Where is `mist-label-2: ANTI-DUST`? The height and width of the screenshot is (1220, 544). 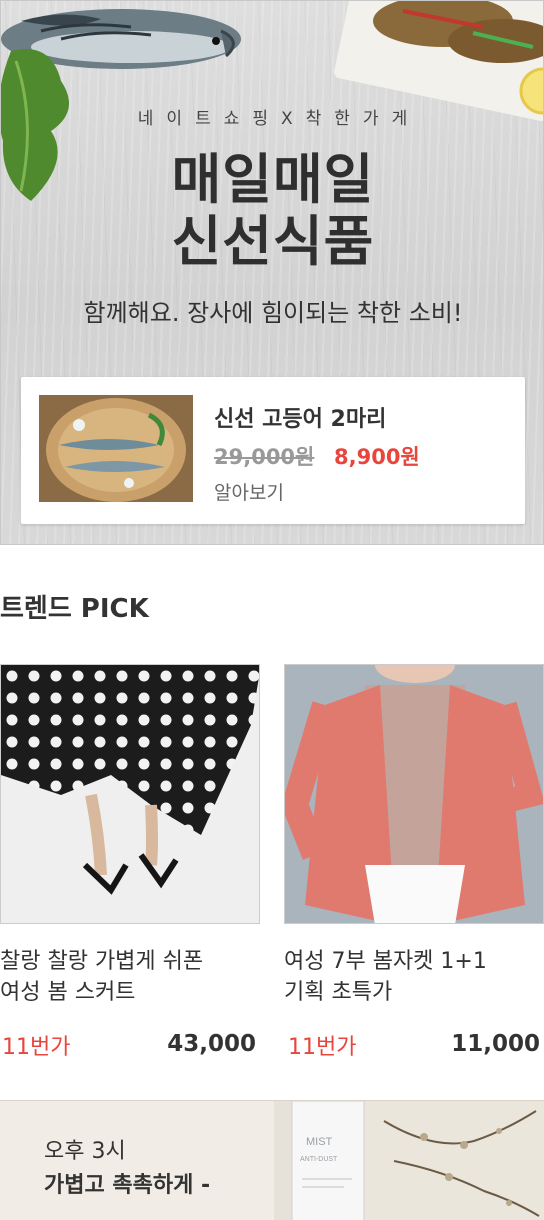
mist-label-2: ANTI-DUST is located at coordinates (319, 1159).